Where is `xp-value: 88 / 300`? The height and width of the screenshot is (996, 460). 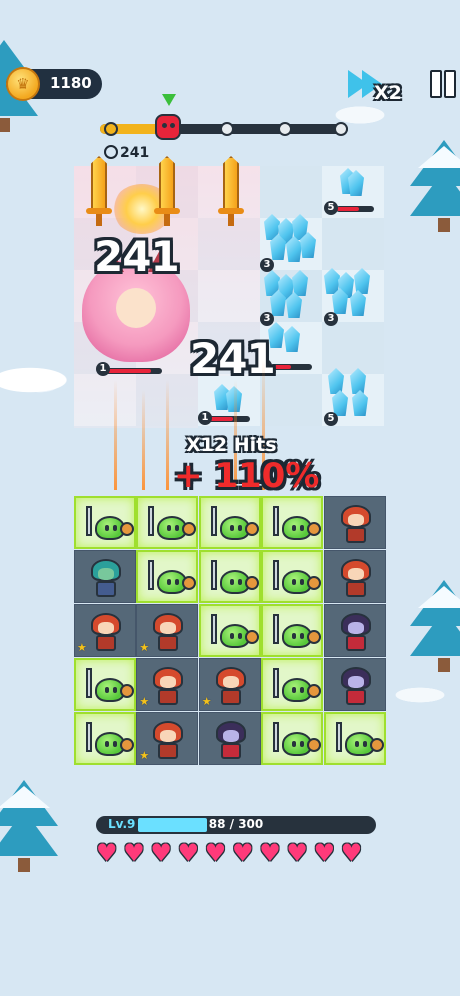 xp-value: 88 / 300 is located at coordinates (236, 824).